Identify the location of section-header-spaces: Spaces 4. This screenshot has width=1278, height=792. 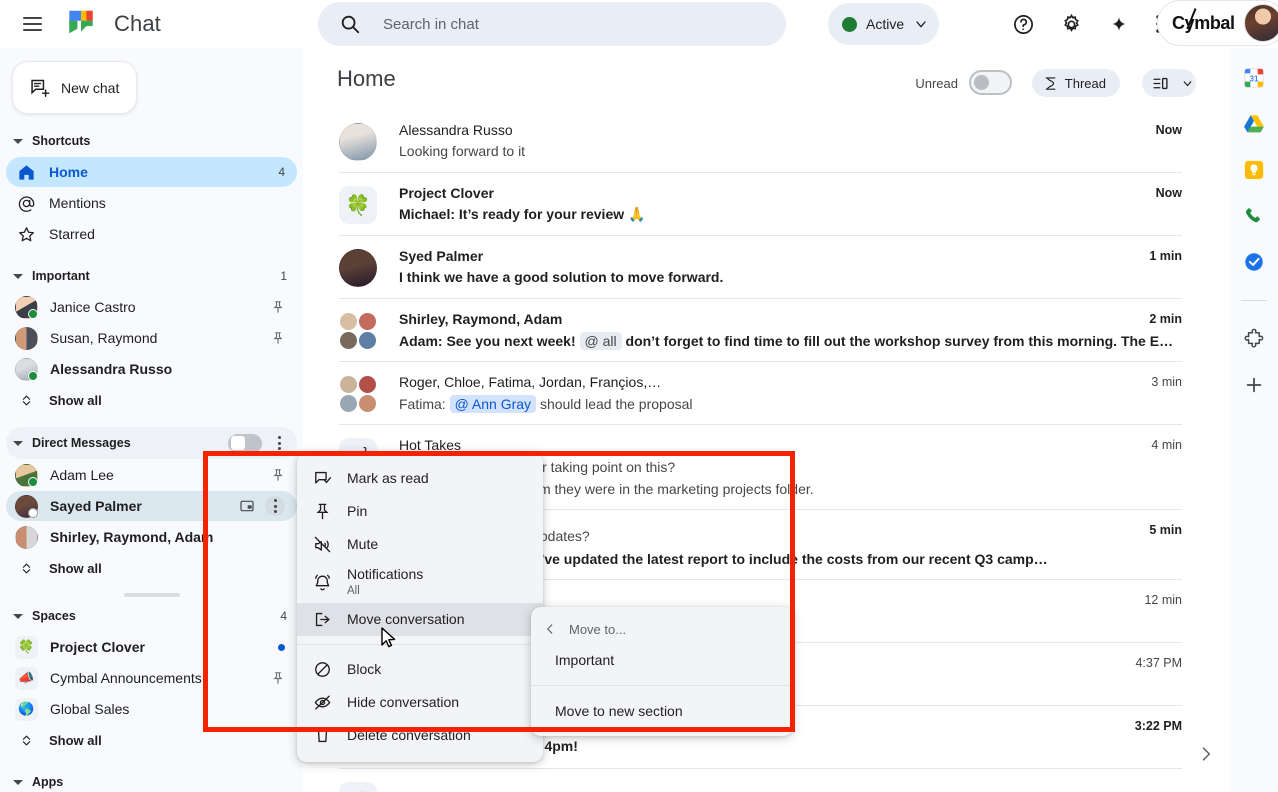
(151, 616).